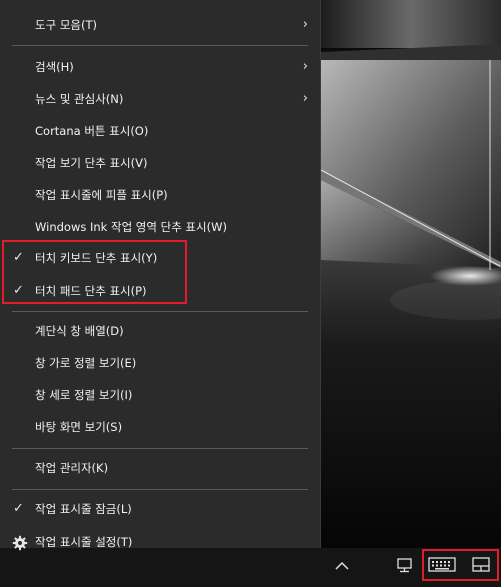 This screenshot has height=587, width=501. Describe the element at coordinates (86, 363) in the screenshot. I see `menu-item-label: 창 가로 정렬 보기(E)` at that location.